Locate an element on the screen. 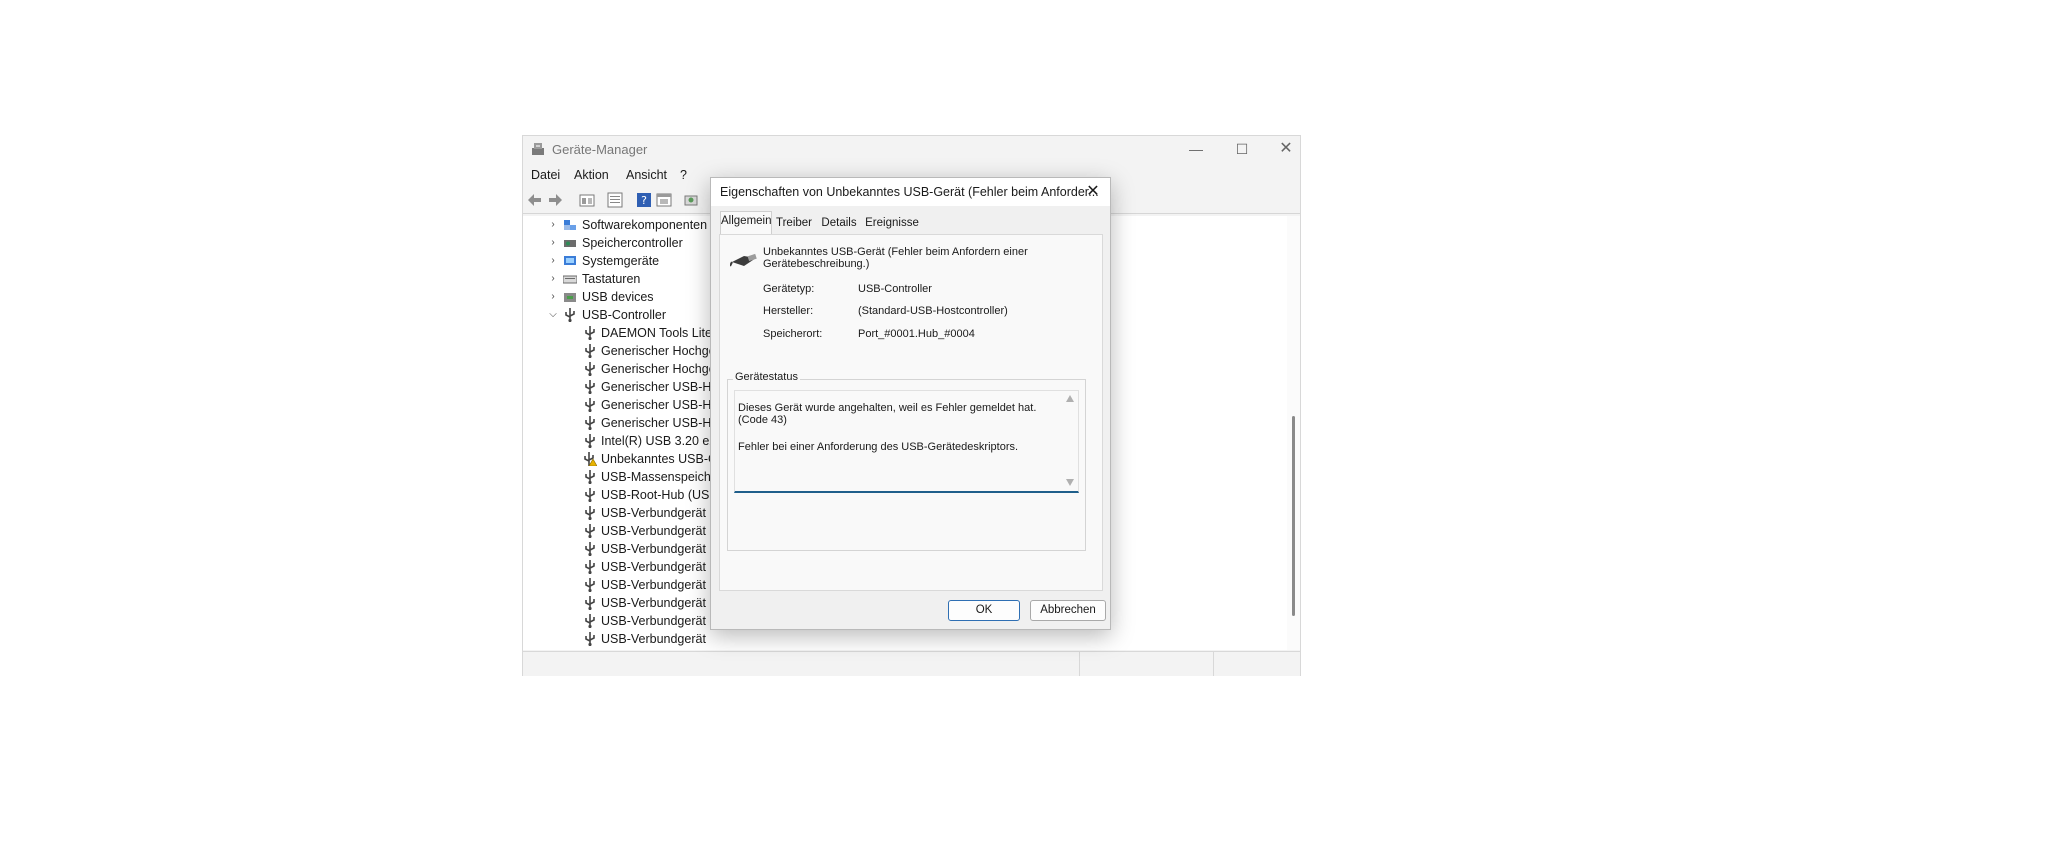 The image size is (2064, 864). location-value: Port_#0001.Hub_#0004 is located at coordinates (916, 334).